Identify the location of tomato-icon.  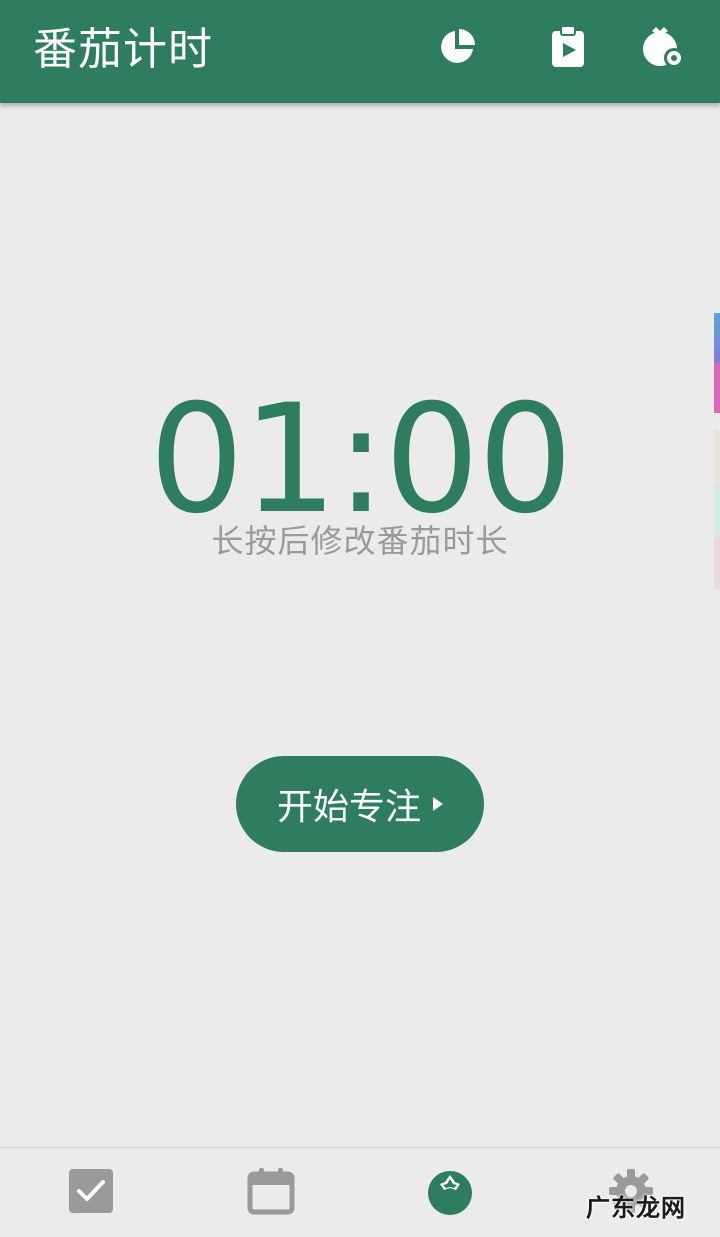
(450, 1193).